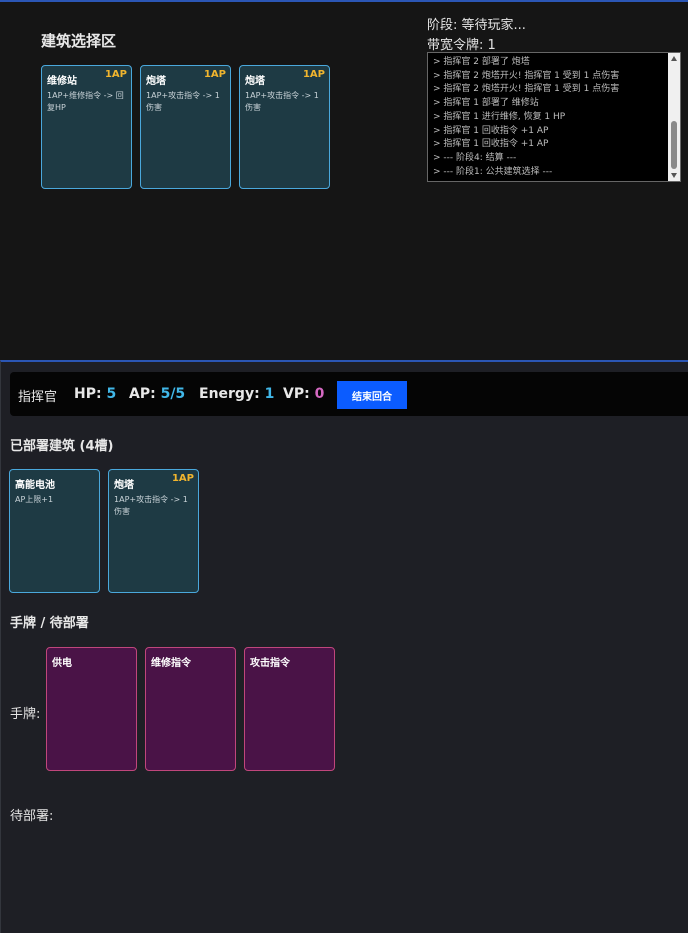 The image size is (688, 933). I want to click on bandwidth-token-status: 带宽令牌: 1, so click(461, 45).